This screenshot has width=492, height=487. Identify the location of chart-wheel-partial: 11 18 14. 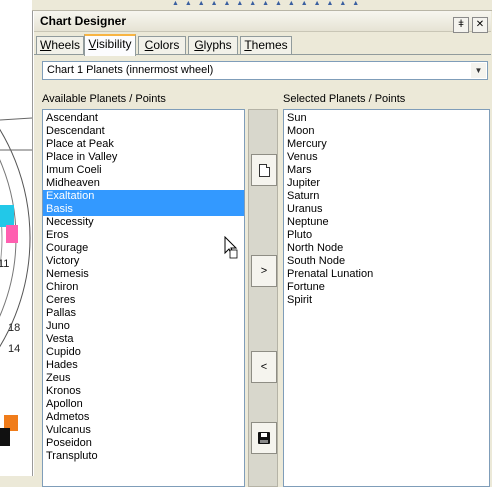
(16, 238).